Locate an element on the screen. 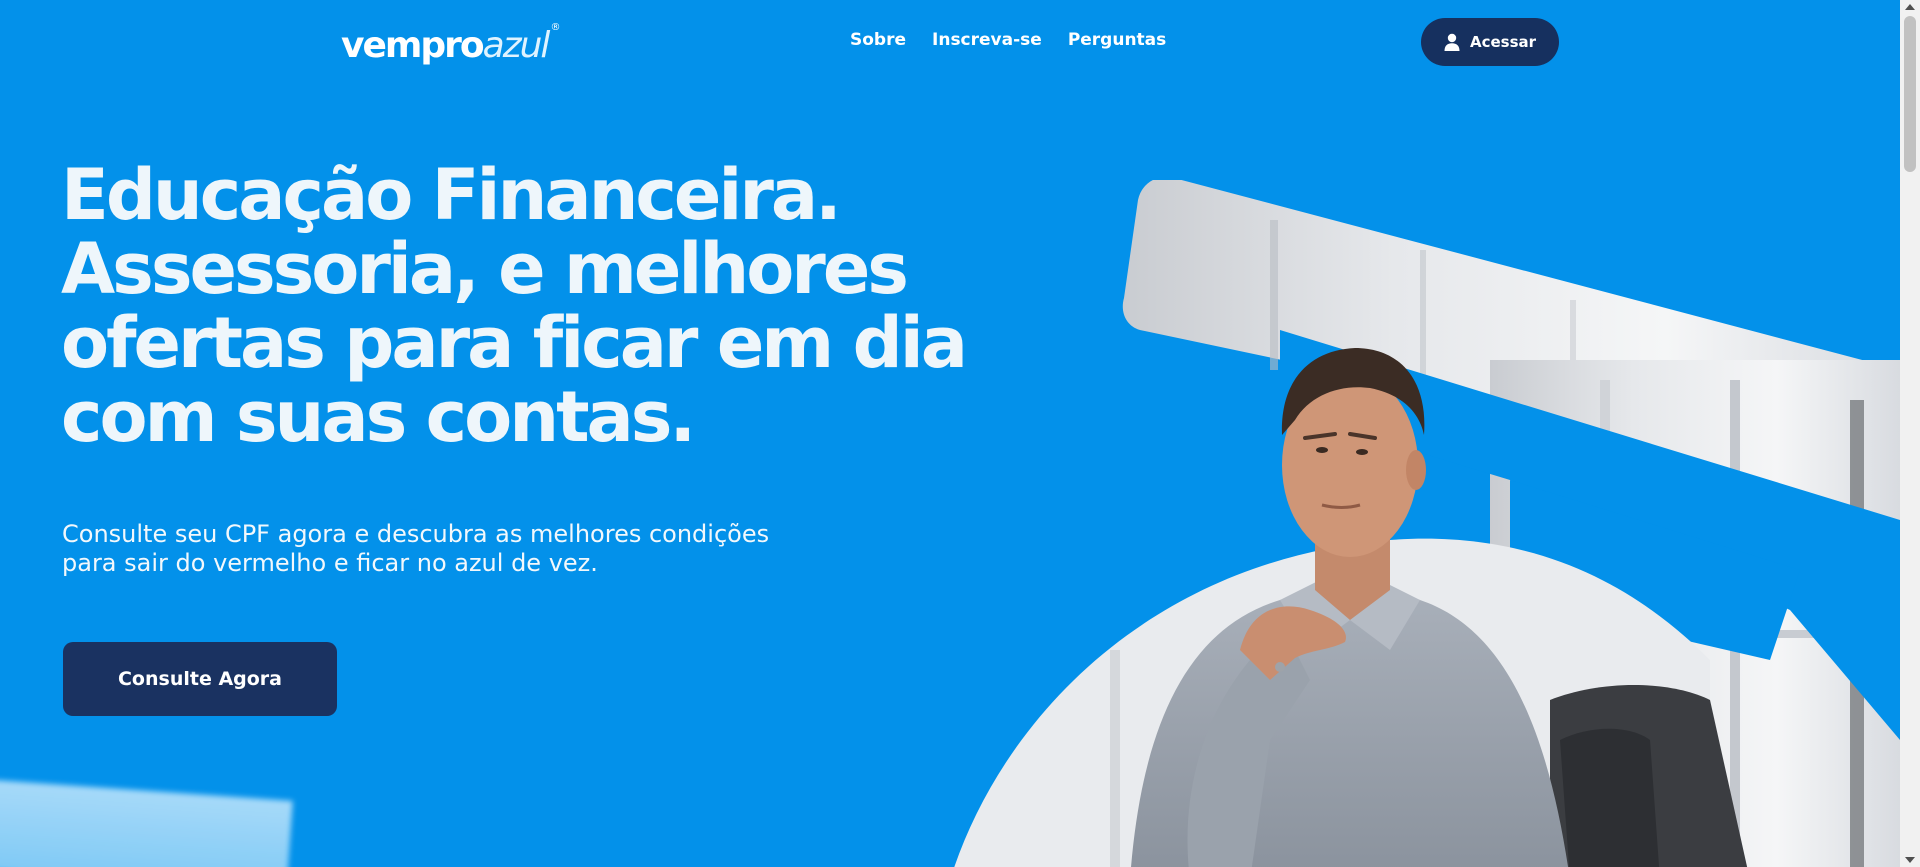 The width and height of the screenshot is (1920, 867). scroll-up-arrow-icon is located at coordinates (1910, 7).